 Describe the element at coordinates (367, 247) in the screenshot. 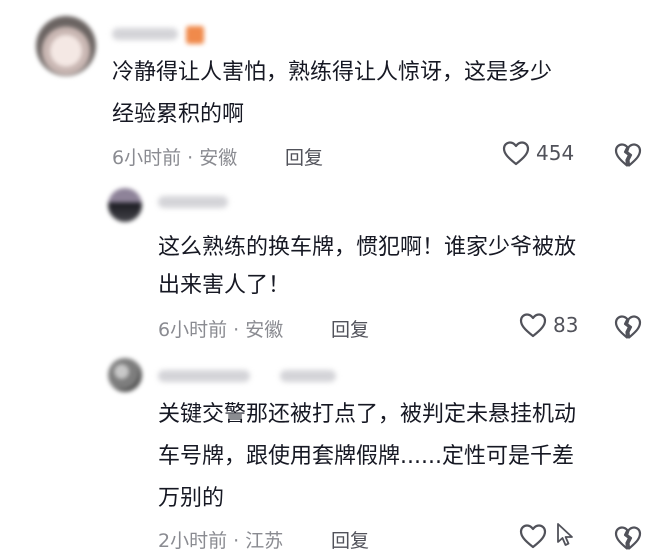

I see `comment-text-line: 这么熟练的换车牌，惯犯啊！谁家少爷被放` at that location.